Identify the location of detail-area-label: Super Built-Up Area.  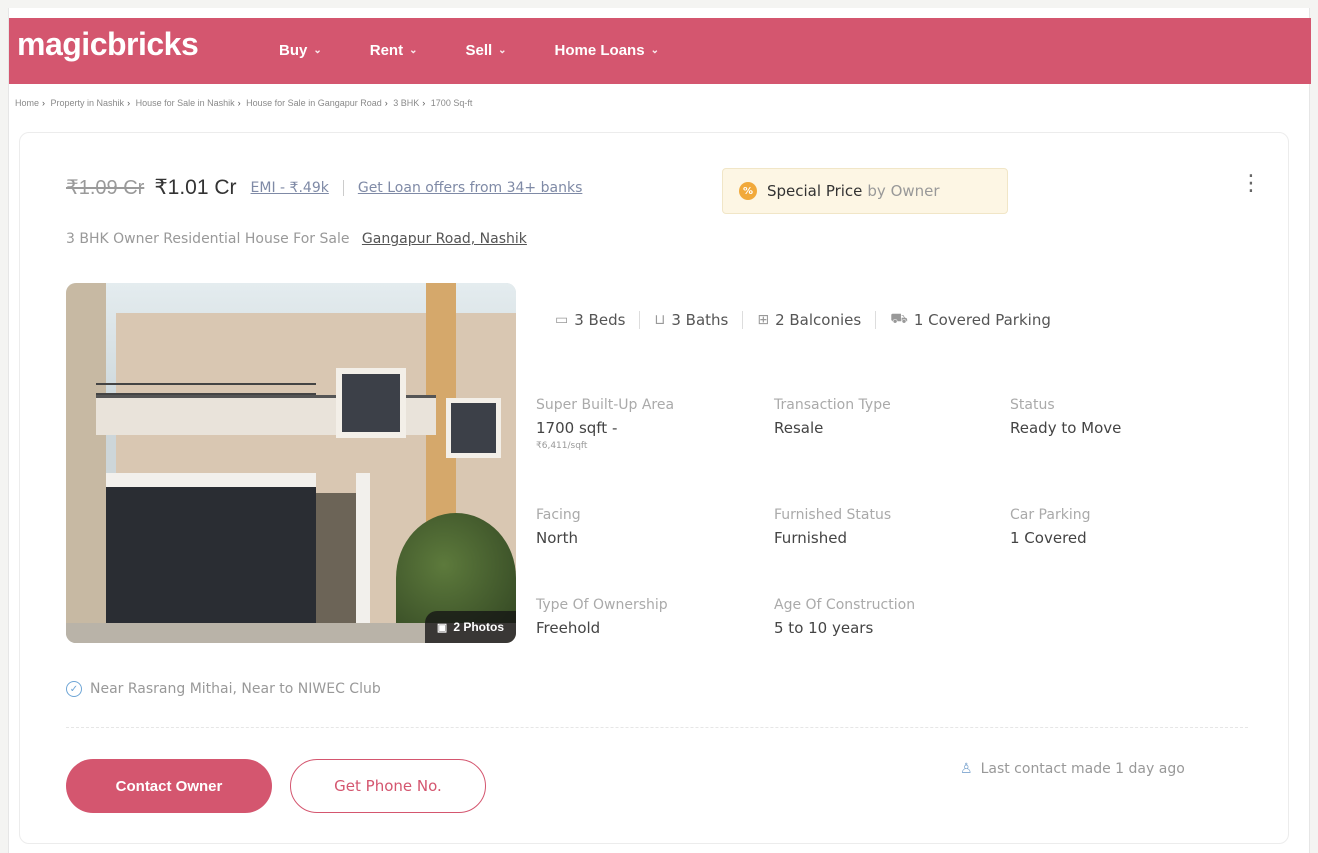
(605, 405).